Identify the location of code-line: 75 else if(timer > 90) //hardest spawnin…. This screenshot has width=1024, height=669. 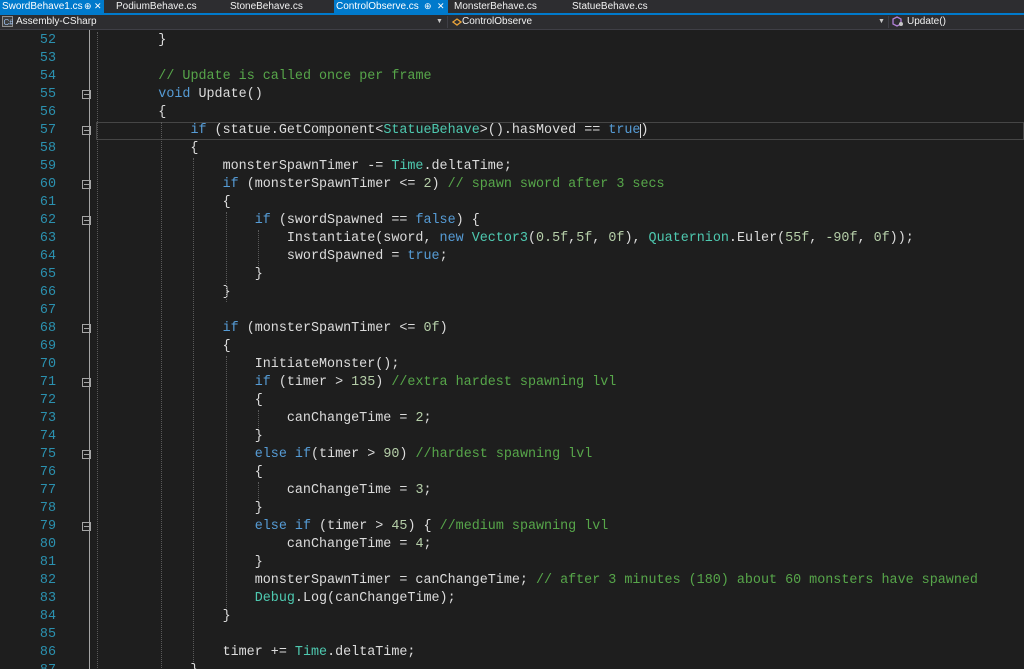
(512, 455).